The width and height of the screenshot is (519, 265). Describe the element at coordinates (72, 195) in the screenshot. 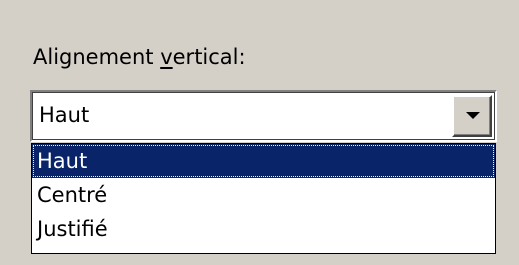

I see `option-label: Centré` at that location.